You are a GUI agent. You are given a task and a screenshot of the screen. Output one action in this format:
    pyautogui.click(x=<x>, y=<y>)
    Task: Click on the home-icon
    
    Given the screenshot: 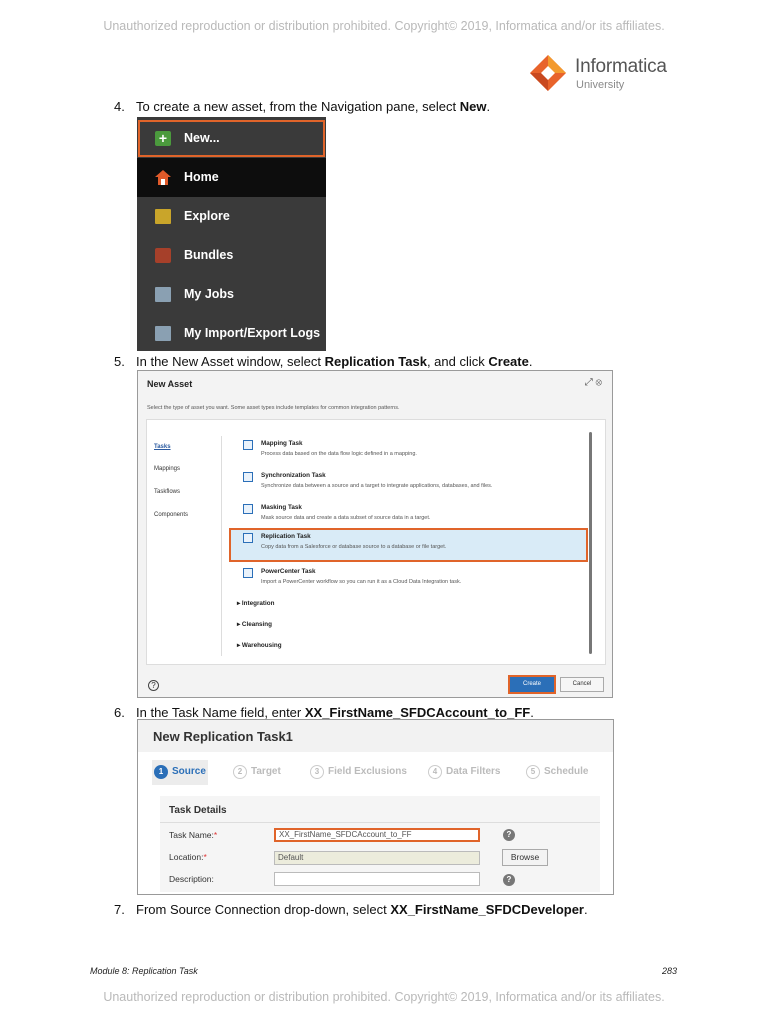 What is the action you would take?
    pyautogui.click(x=163, y=177)
    